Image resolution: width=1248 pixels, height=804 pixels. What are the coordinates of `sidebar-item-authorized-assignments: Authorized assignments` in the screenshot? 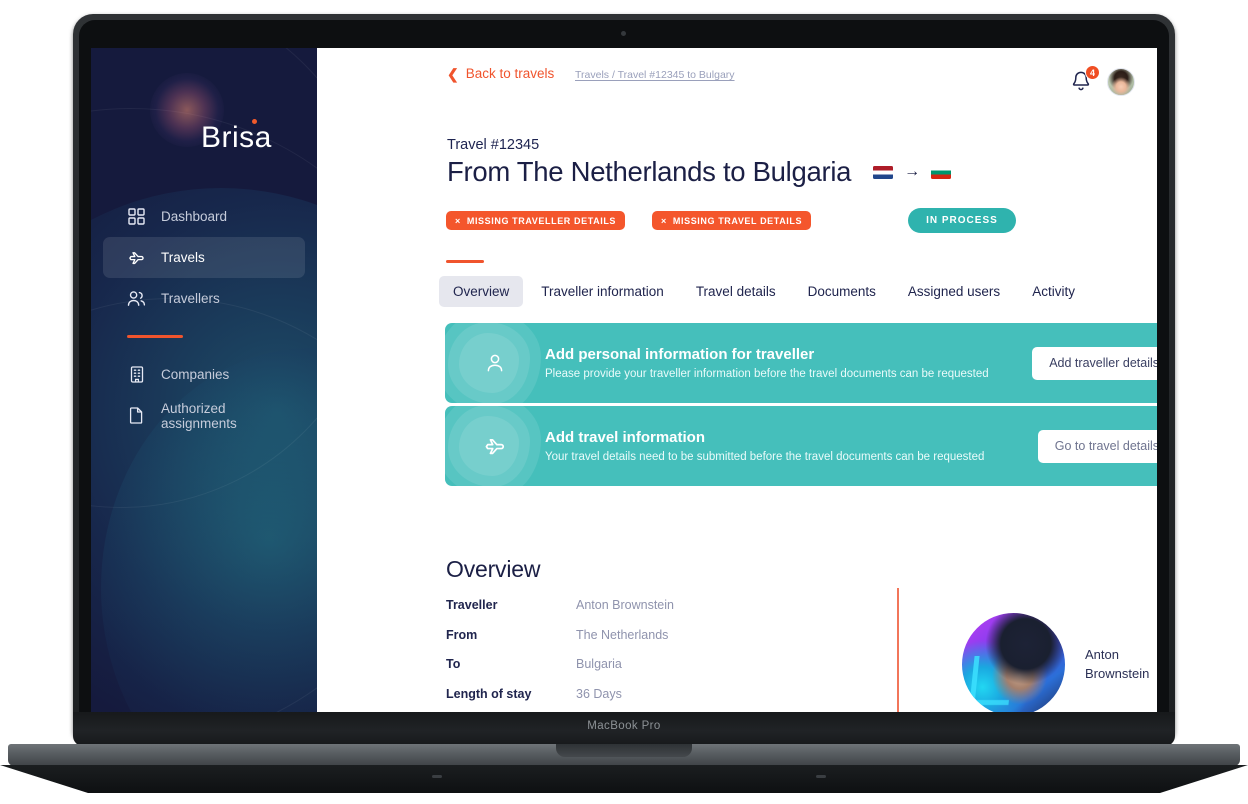 It's located at (204, 415).